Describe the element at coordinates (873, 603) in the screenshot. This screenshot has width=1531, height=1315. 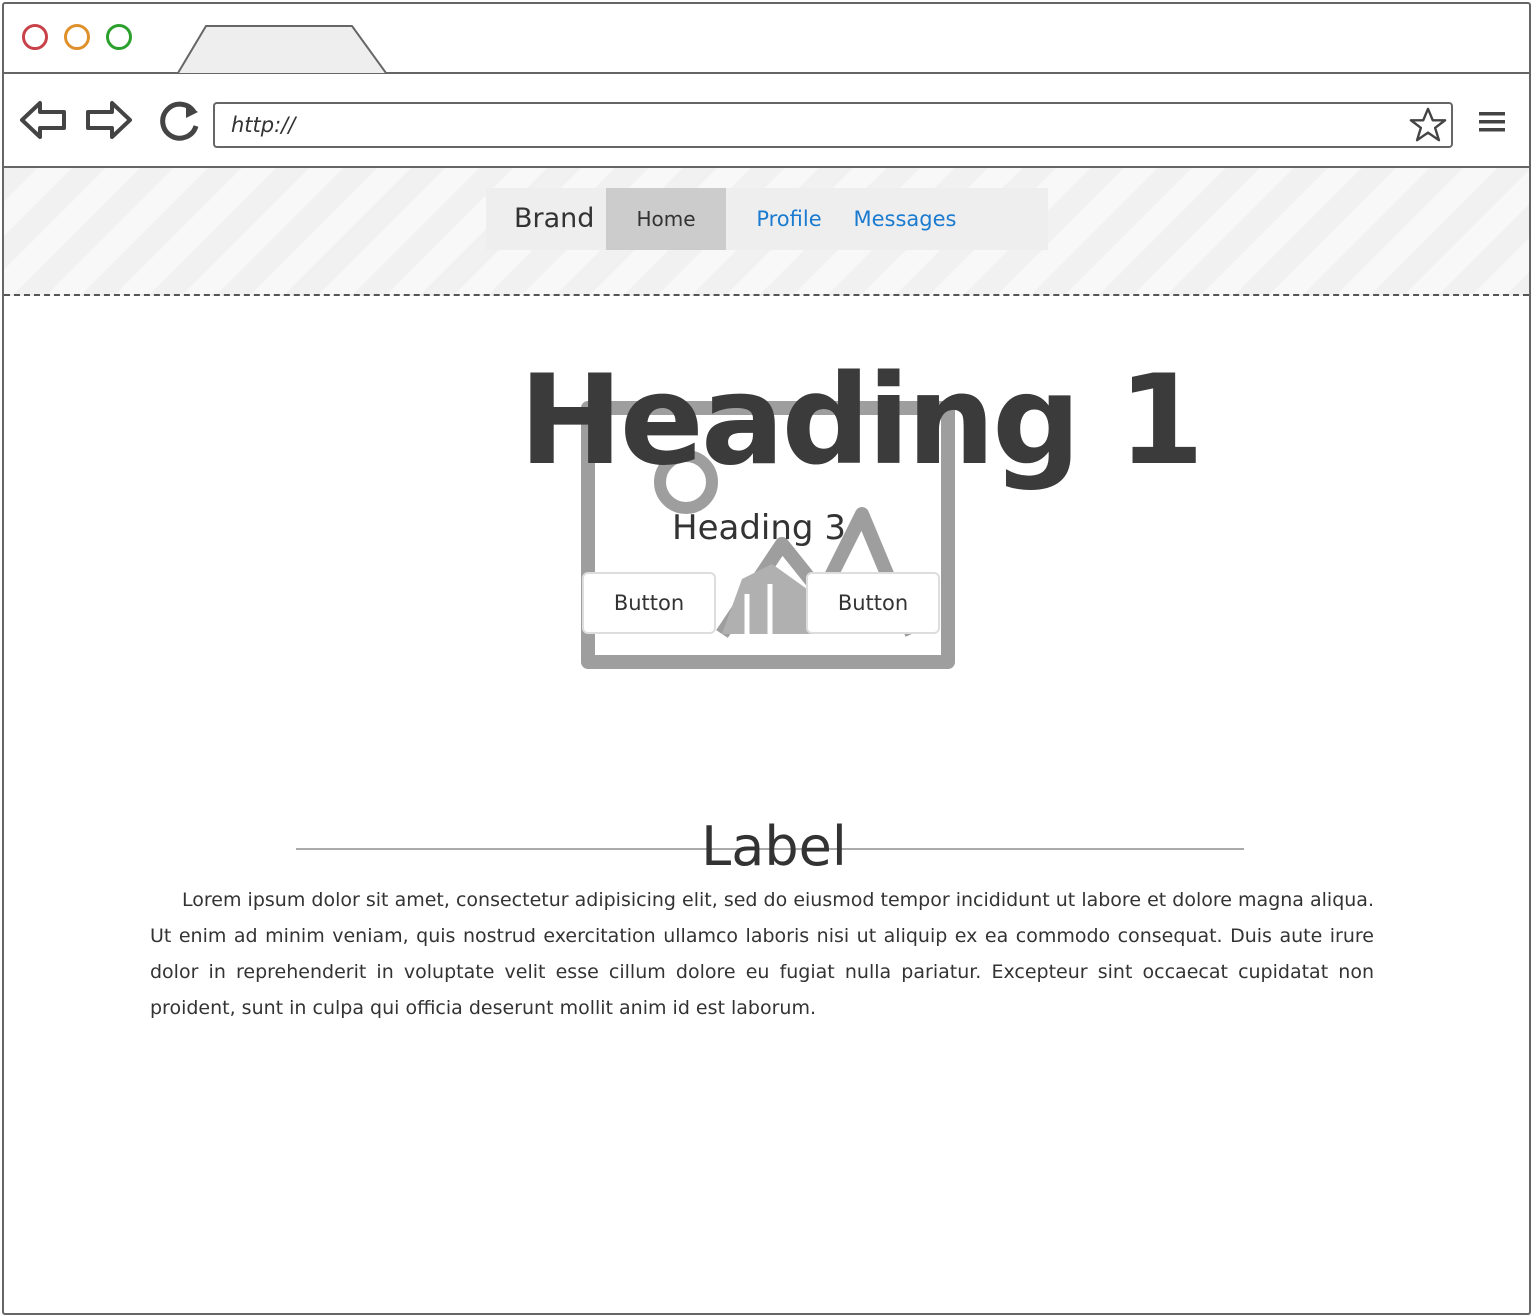
I see `hero-button-2: Button` at that location.